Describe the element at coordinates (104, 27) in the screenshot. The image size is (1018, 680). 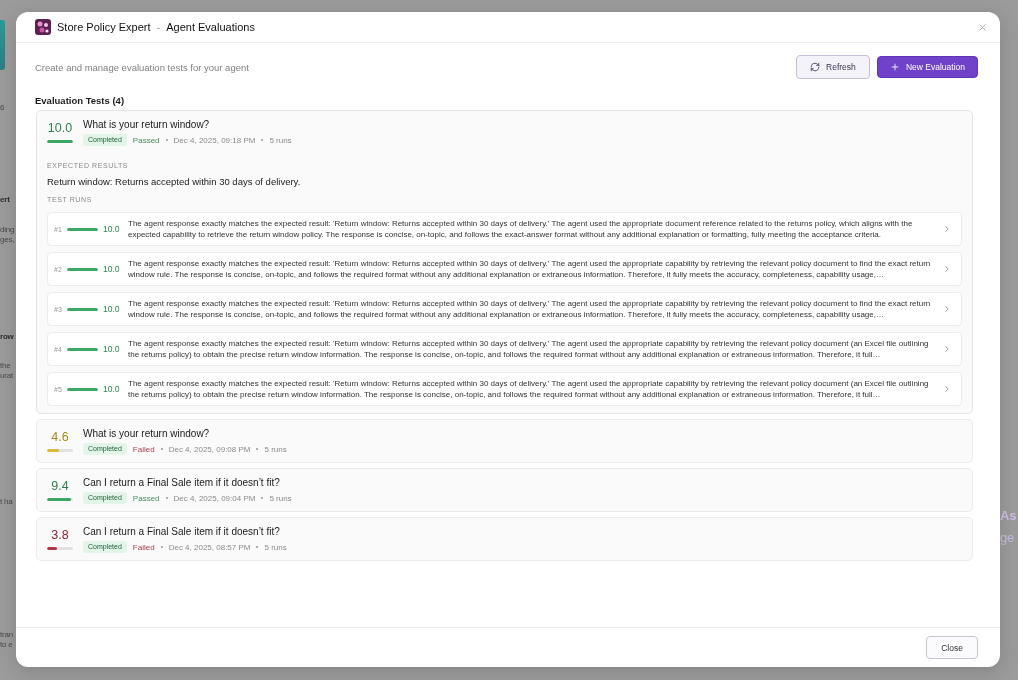
I see `app-name: Store Policy Expert` at that location.